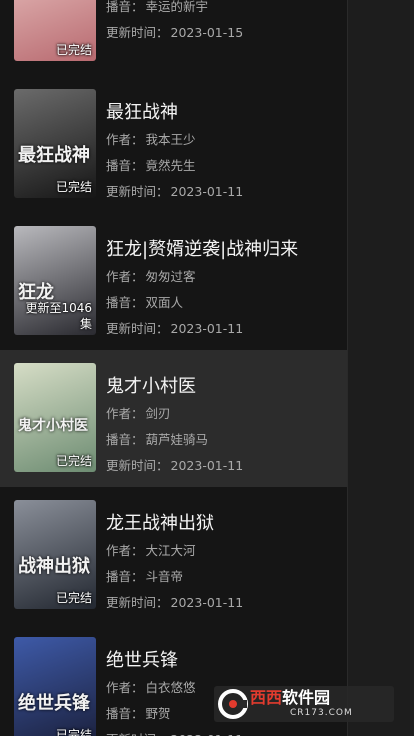 This screenshot has width=414, height=736. What do you see at coordinates (222, 282) in the screenshot?
I see `author-line: 作者： 匆匆过客` at bounding box center [222, 282].